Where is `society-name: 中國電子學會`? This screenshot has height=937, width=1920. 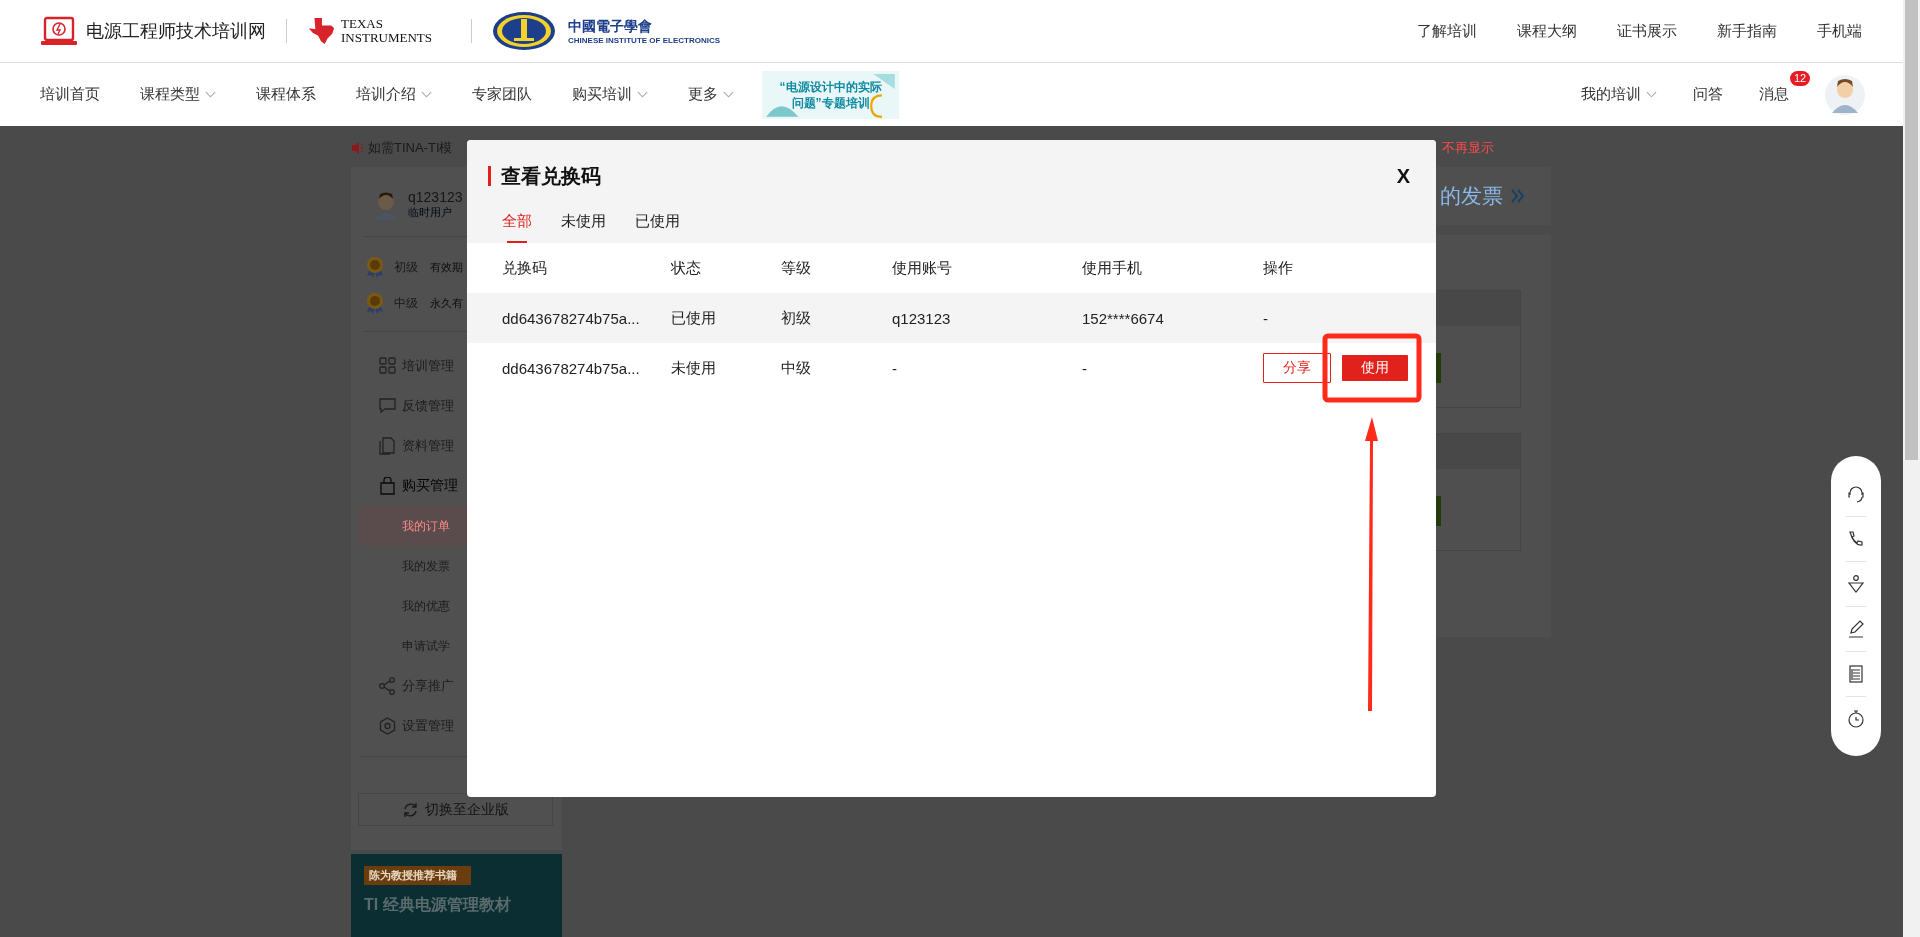 society-name: 中國電子學會 is located at coordinates (610, 26).